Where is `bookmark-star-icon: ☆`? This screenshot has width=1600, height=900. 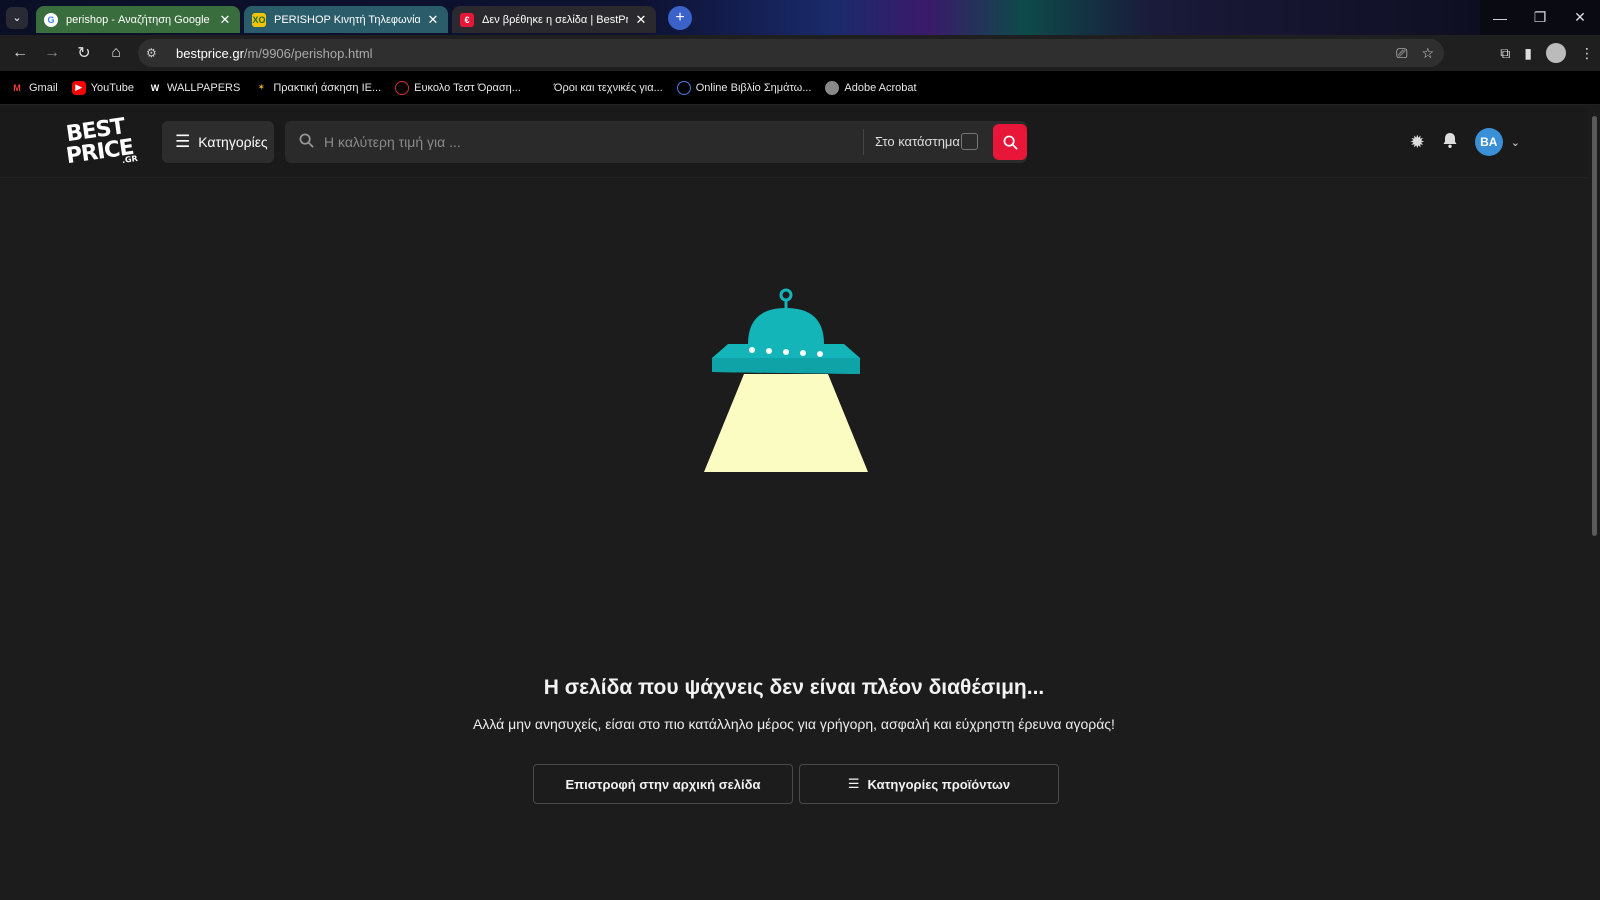
bookmark-star-icon: ☆ is located at coordinates (1427, 53).